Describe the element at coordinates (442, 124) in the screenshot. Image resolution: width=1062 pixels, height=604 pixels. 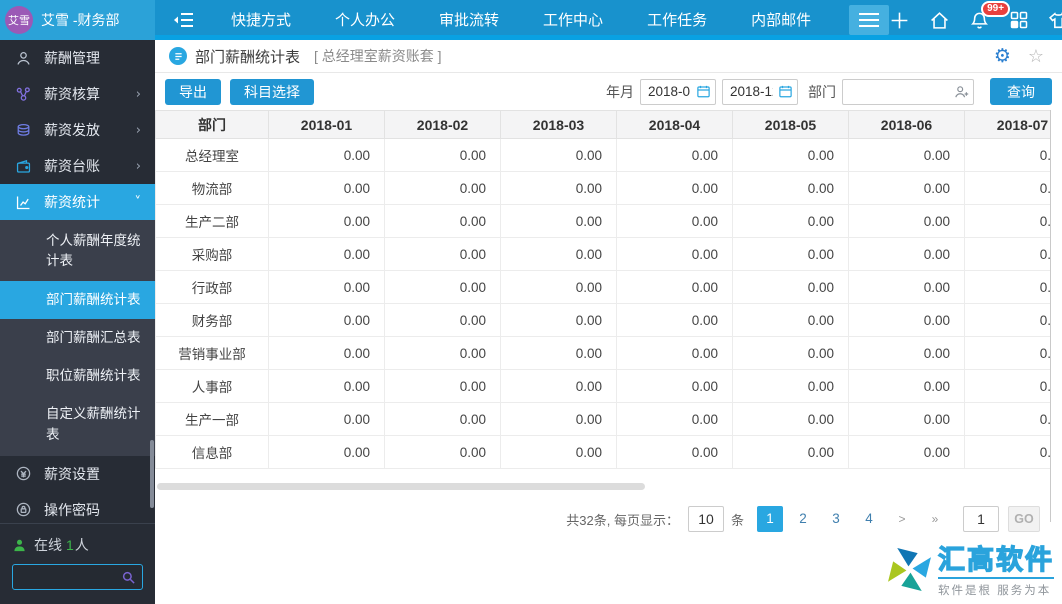
I see `column-header: 2018-02` at that location.